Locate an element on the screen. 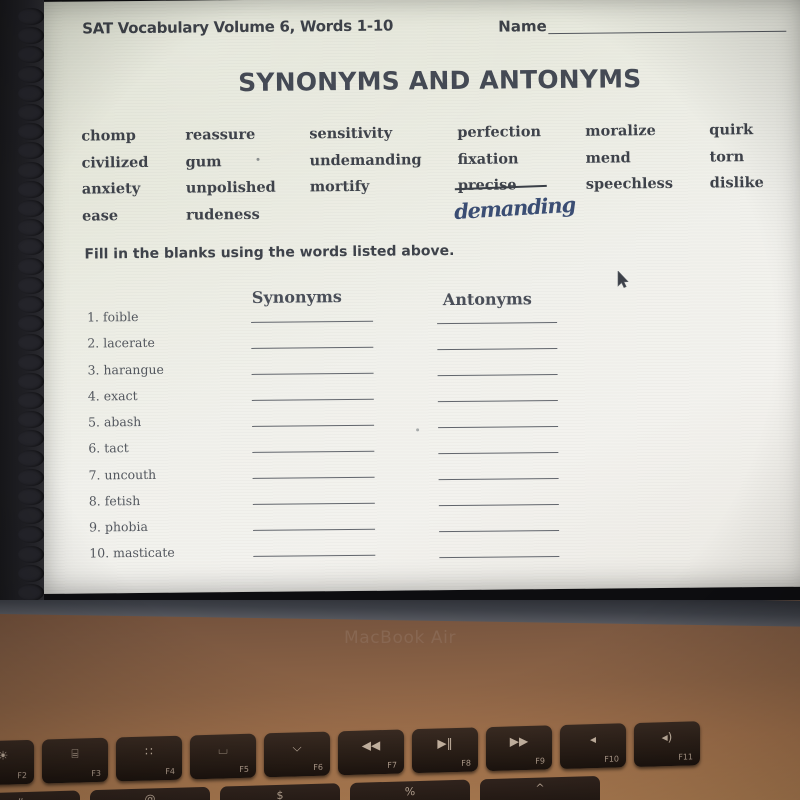  keyboard-key: @ is located at coordinates (150, 793).